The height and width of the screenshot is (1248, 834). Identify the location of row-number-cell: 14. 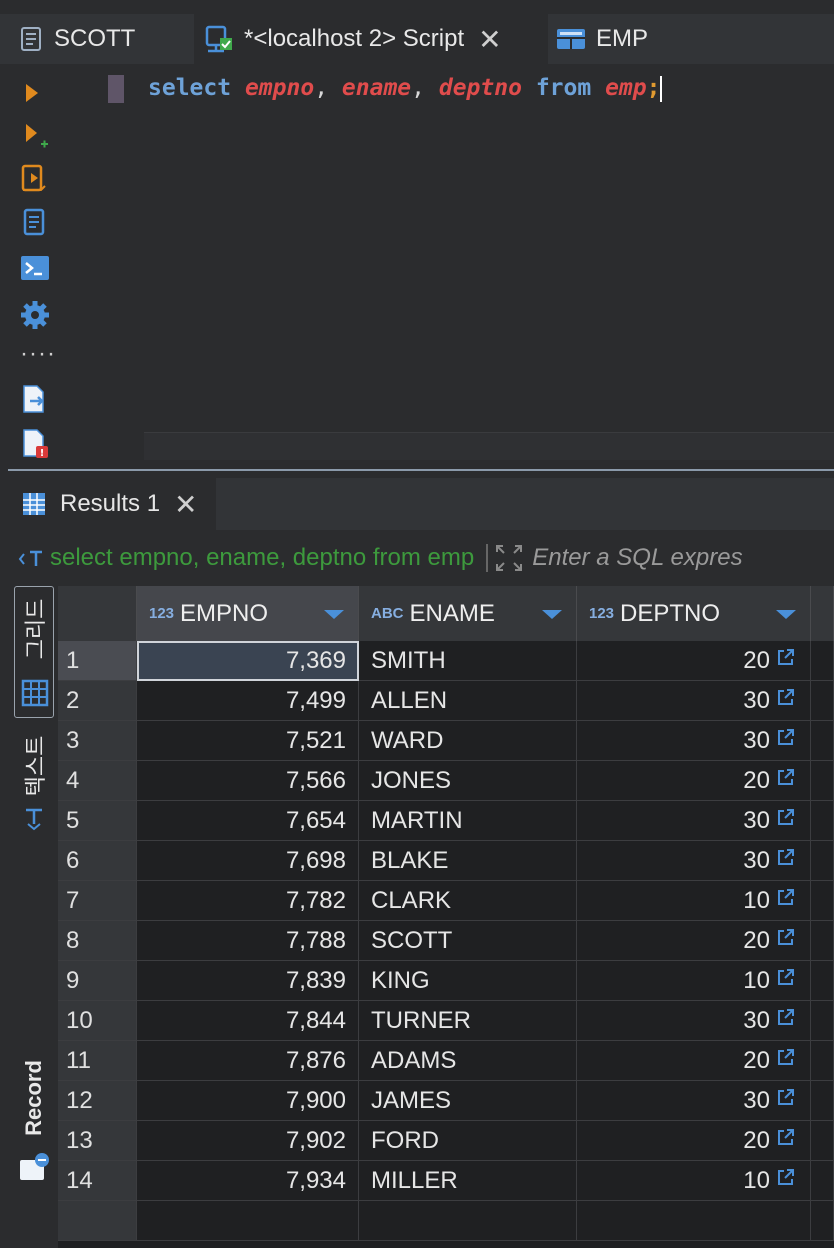
(97, 1181).